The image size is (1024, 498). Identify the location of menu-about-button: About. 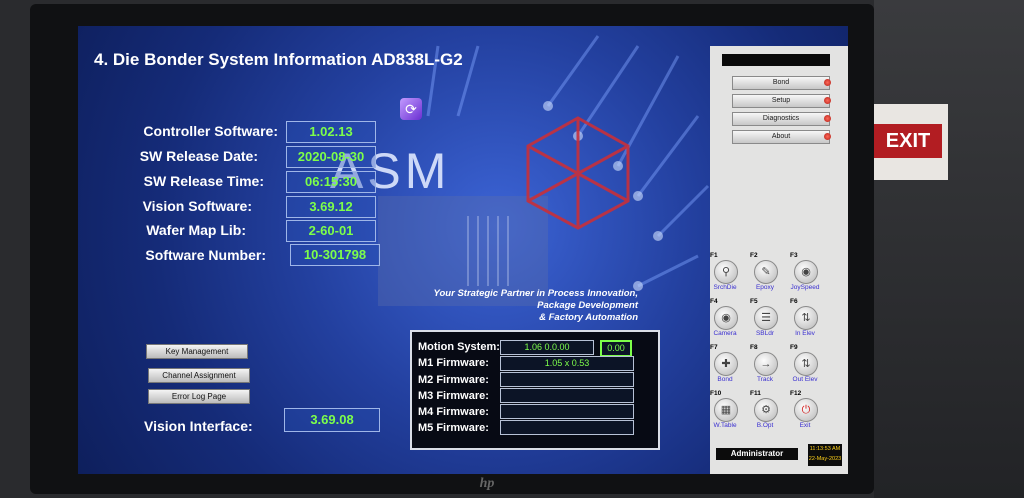
(781, 137).